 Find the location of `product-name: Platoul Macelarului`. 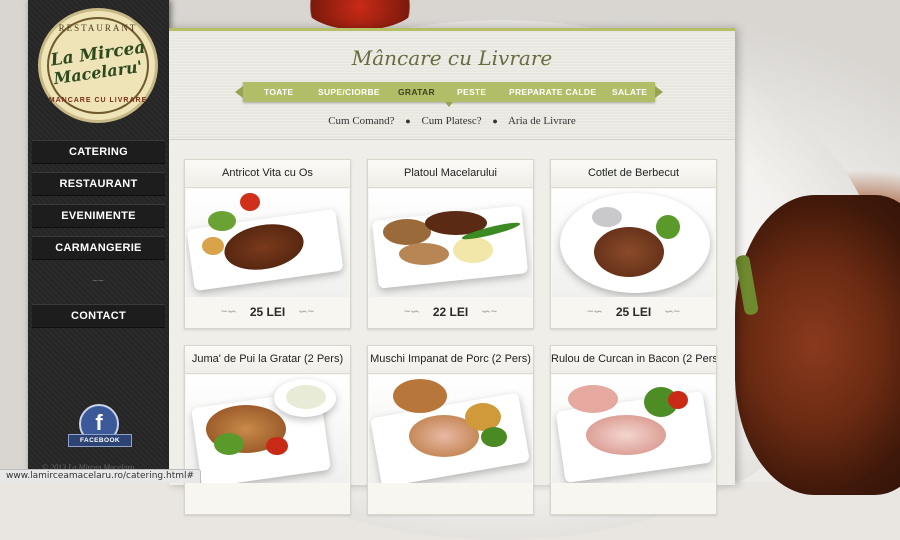

product-name: Platoul Macelarului is located at coordinates (450, 174).